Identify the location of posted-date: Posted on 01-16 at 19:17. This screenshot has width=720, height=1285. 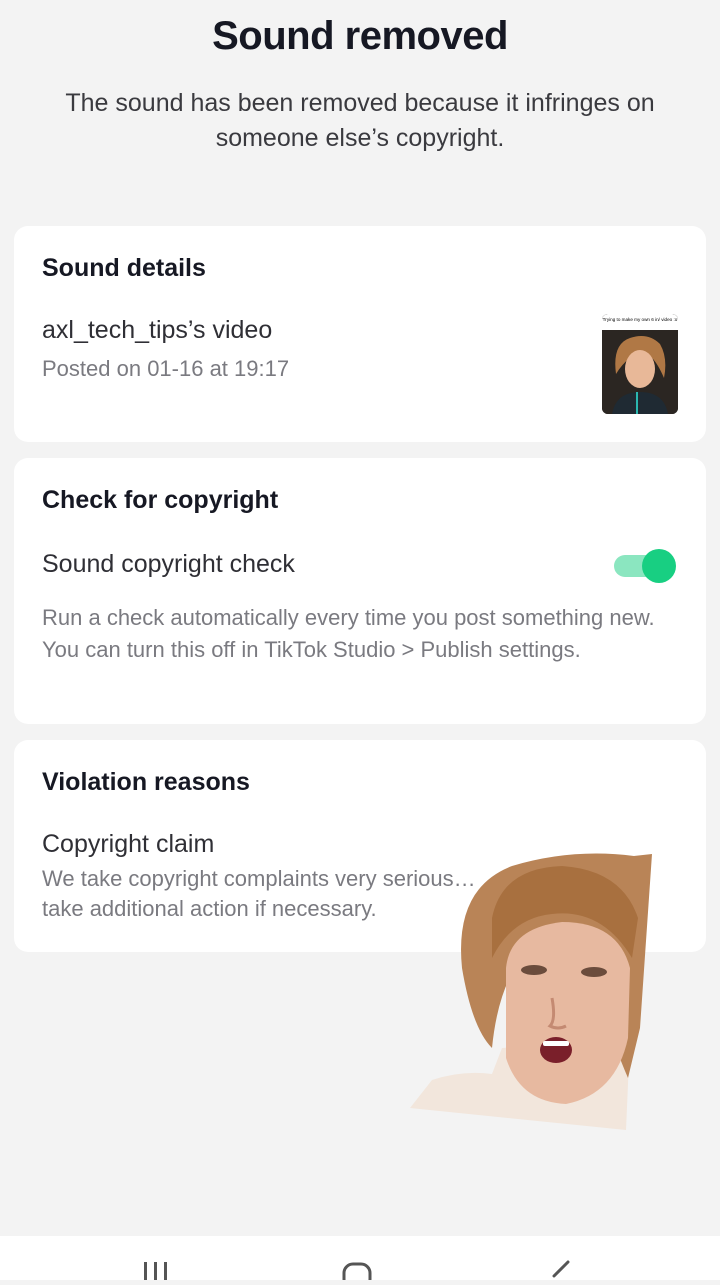
(166, 368).